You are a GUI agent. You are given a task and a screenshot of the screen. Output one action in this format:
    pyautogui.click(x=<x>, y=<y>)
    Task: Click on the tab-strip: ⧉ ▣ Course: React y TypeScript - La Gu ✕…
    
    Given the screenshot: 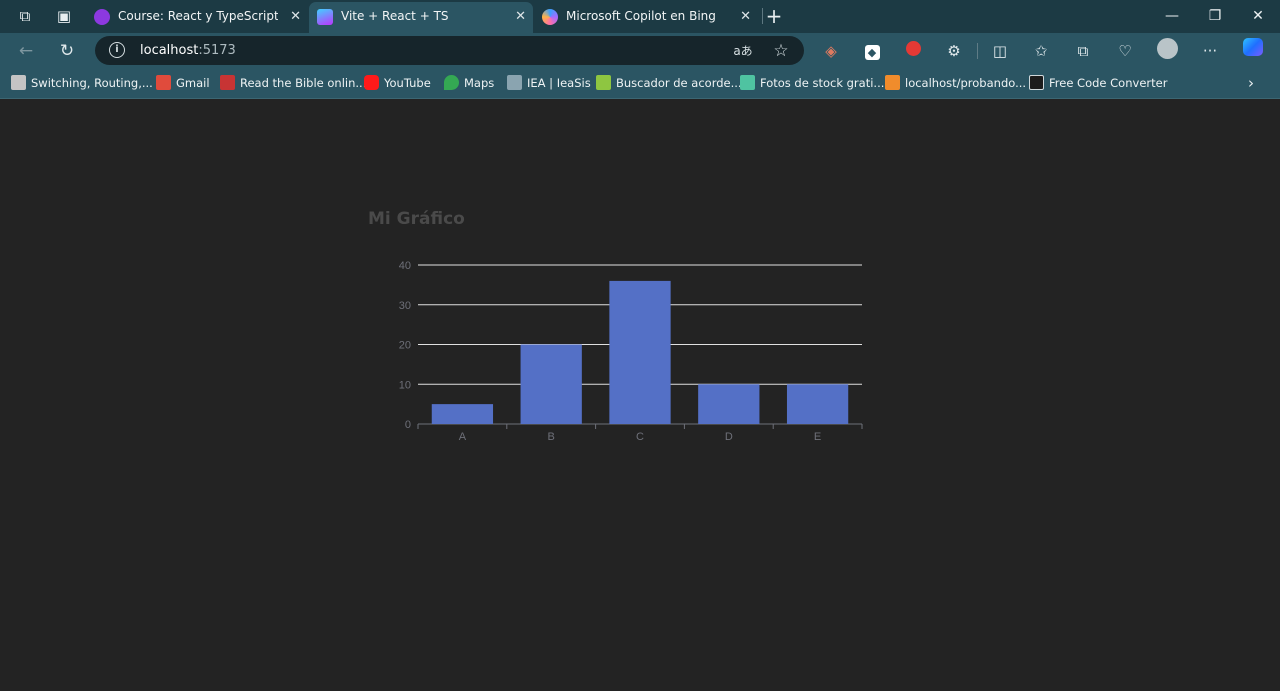 What is the action you would take?
    pyautogui.click(x=640, y=16)
    